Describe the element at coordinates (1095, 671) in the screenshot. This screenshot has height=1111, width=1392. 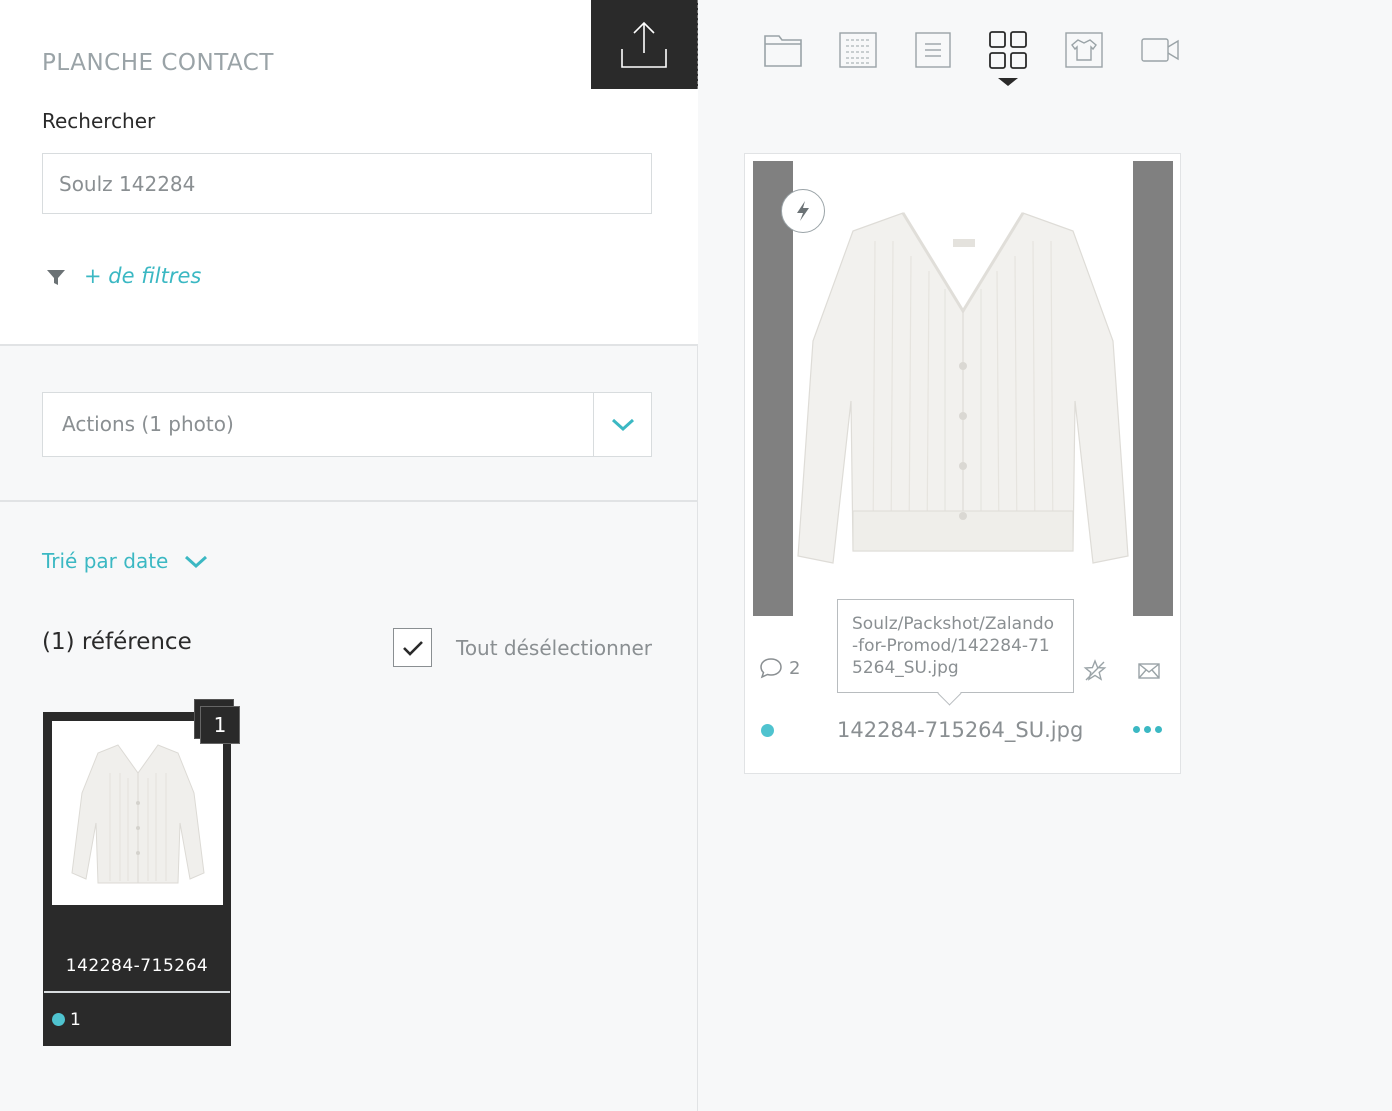
I see `star-add-icon` at that location.